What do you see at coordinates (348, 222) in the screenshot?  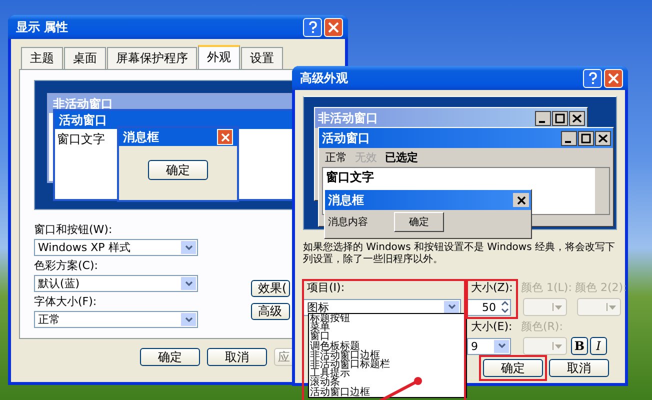 I see `message-text: 消息内容` at bounding box center [348, 222].